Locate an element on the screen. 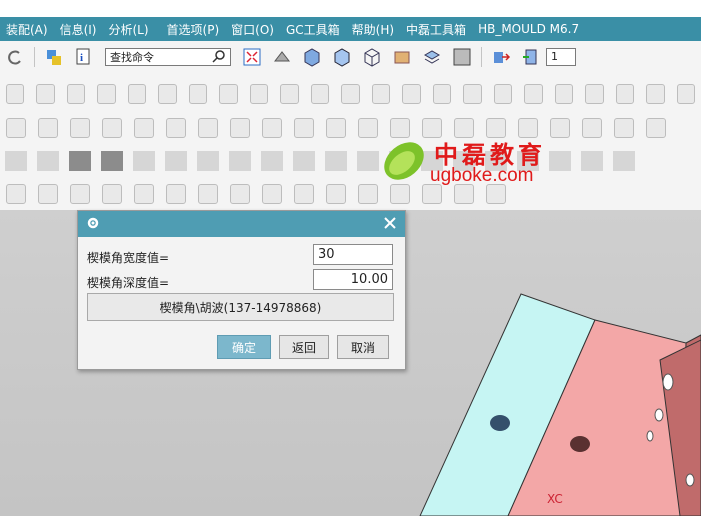 Image resolution: width=701 pixels, height=516 pixels. trim-body-icon is located at coordinates (381, 94).